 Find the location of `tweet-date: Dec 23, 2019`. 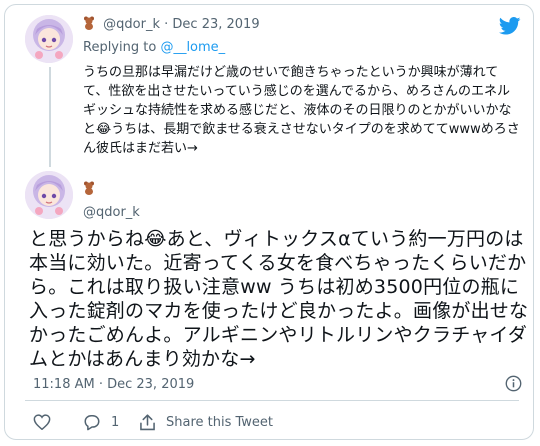

tweet-date: Dec 23, 2019 is located at coordinates (215, 24).